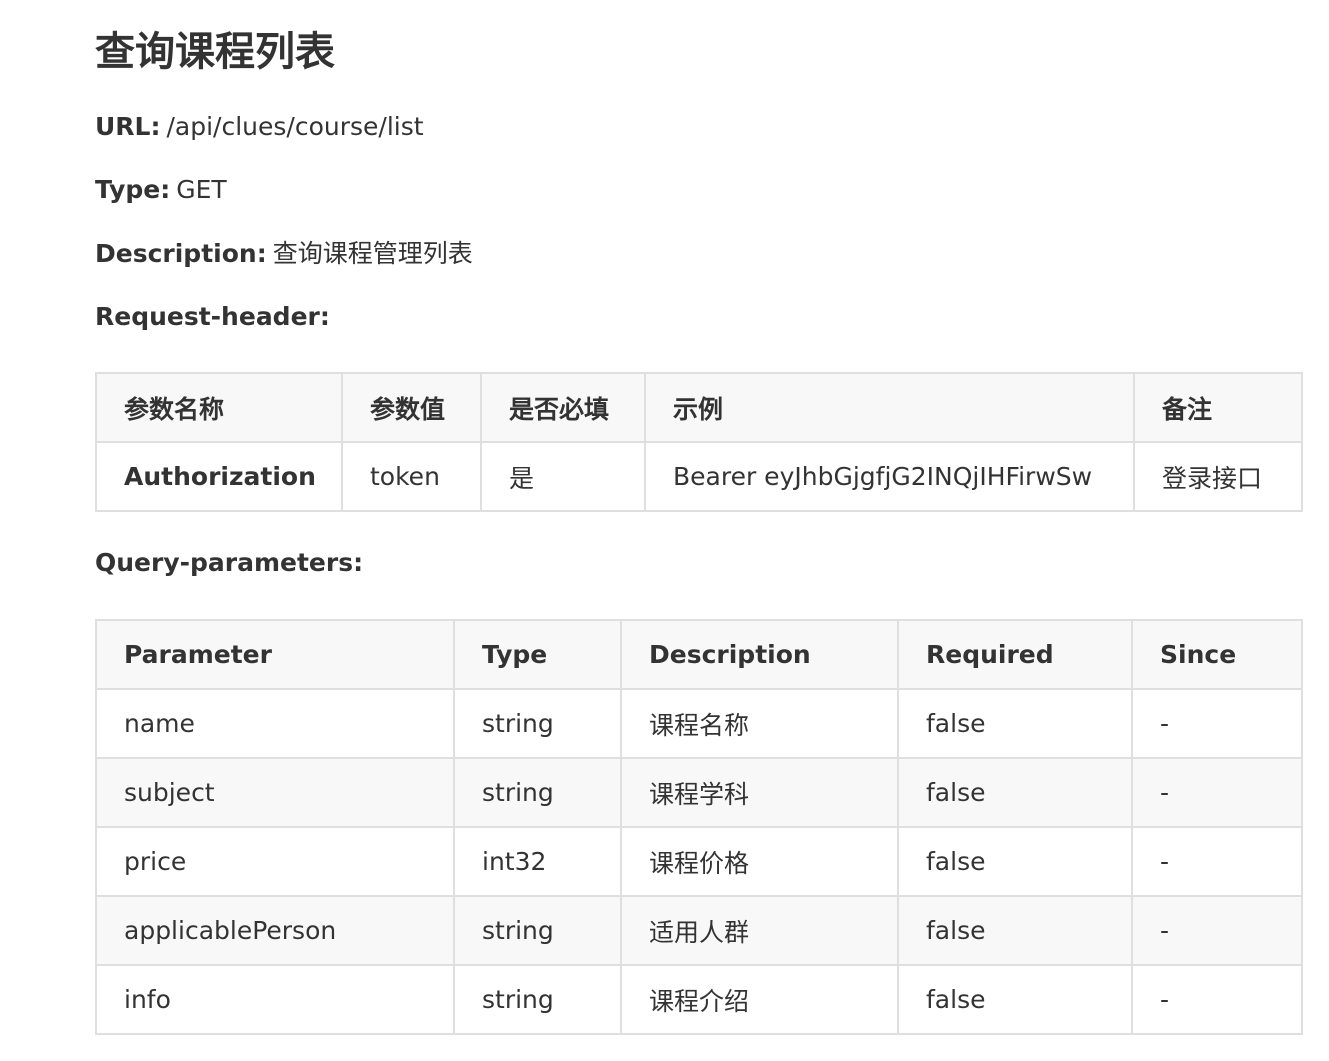  I want to click on column-header: 示例, so click(889, 407).